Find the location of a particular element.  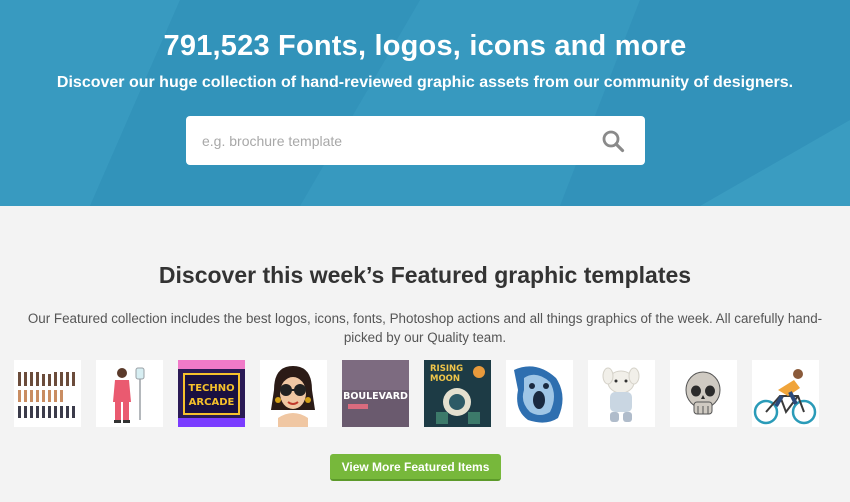

search-icon is located at coordinates (613, 141).